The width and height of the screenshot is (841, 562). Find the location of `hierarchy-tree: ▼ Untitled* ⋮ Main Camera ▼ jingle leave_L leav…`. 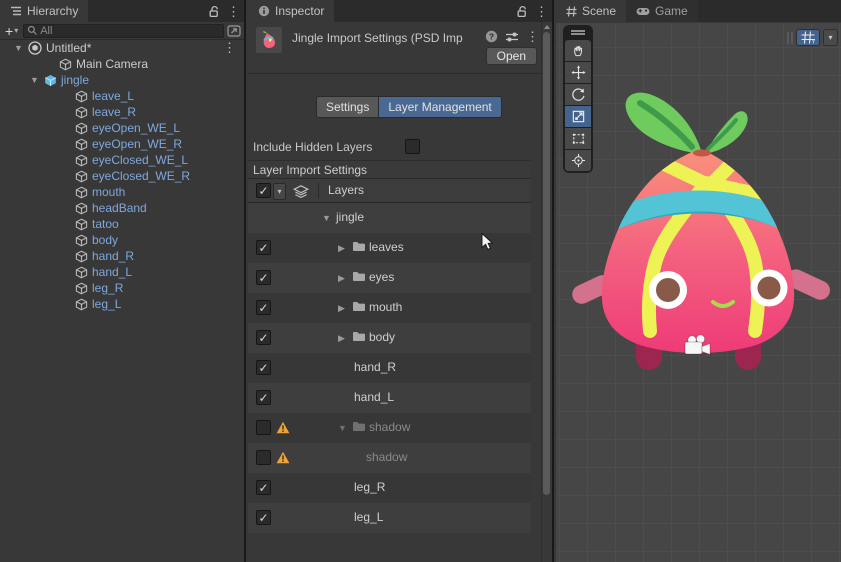

hierarchy-tree: ▼ Untitled* ⋮ Main Camera ▼ jingle leave_L leav… is located at coordinates (122, 176).